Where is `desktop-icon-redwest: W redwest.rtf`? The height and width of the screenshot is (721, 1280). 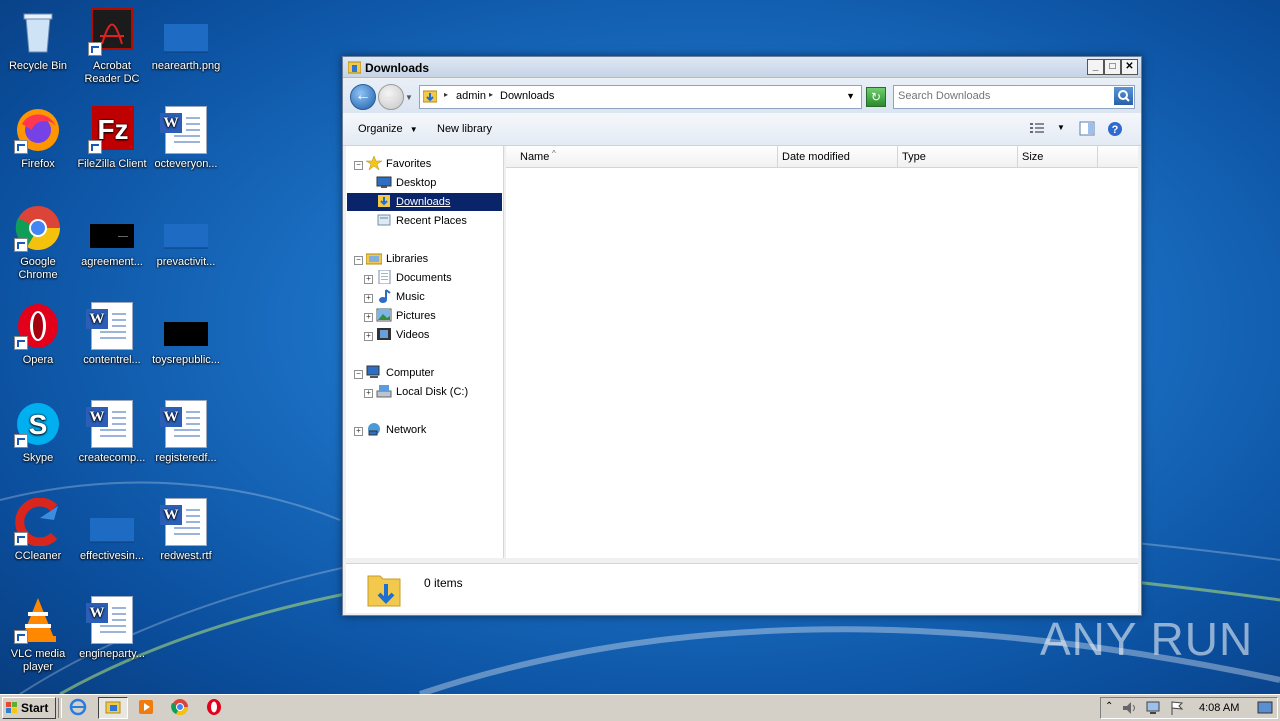 desktop-icon-redwest: W redwest.rtf is located at coordinates (186, 530).